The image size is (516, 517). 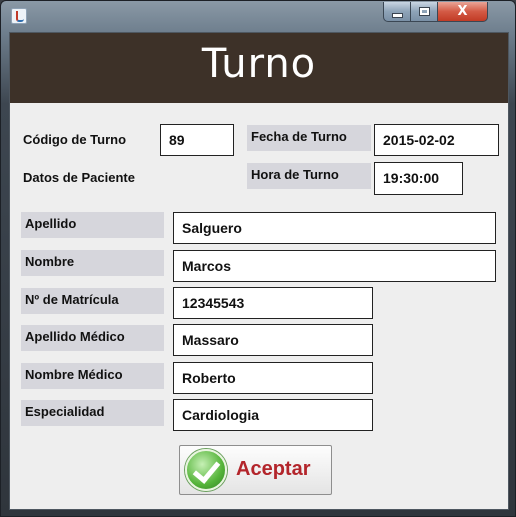 I want to click on minimize-button, so click(x=397, y=12).